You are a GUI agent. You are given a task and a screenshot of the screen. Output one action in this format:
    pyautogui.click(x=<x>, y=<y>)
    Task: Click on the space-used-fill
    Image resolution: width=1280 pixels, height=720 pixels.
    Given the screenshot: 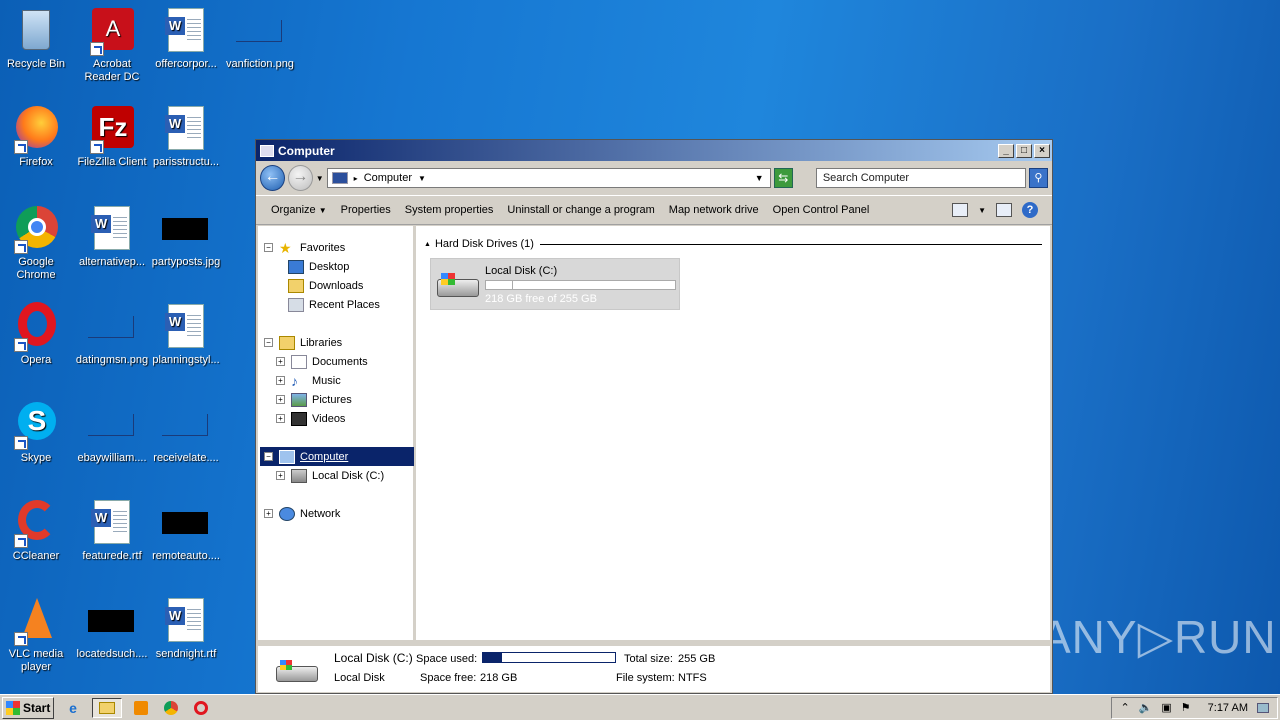 What is the action you would take?
    pyautogui.click(x=493, y=657)
    